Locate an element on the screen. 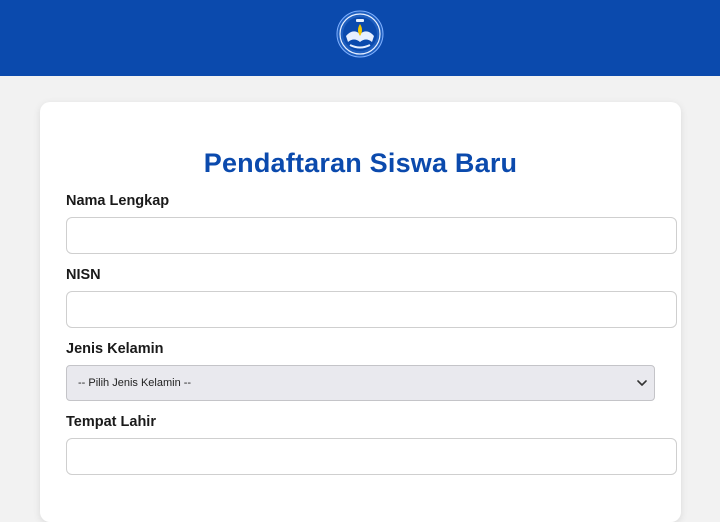 The height and width of the screenshot is (522, 720). form-title: Pendaftaran Siswa Baru is located at coordinates (360, 163).